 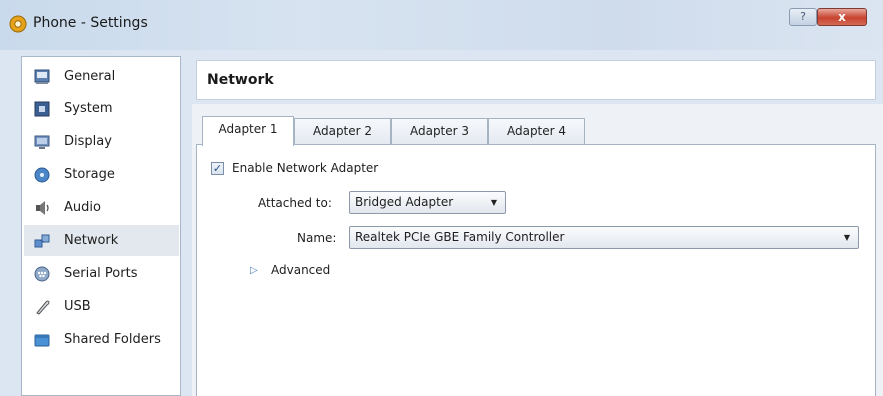 I want to click on enable-adapter-checkbox: ✓, so click(x=217, y=168).